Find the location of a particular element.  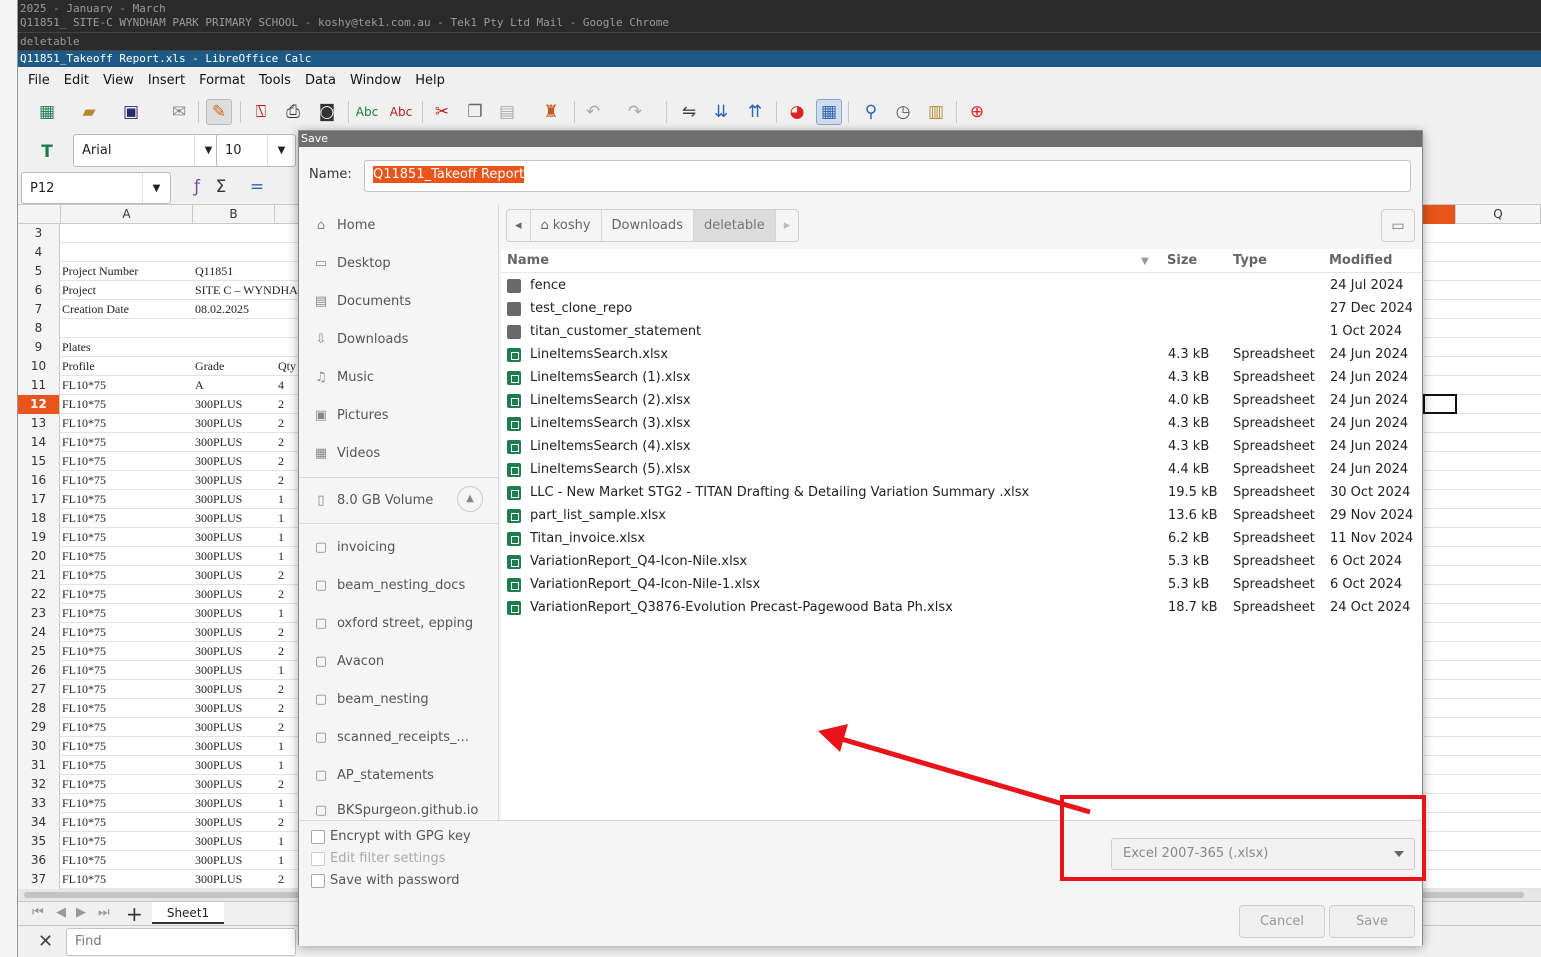

new-folder-button: ▭ is located at coordinates (1398, 225).